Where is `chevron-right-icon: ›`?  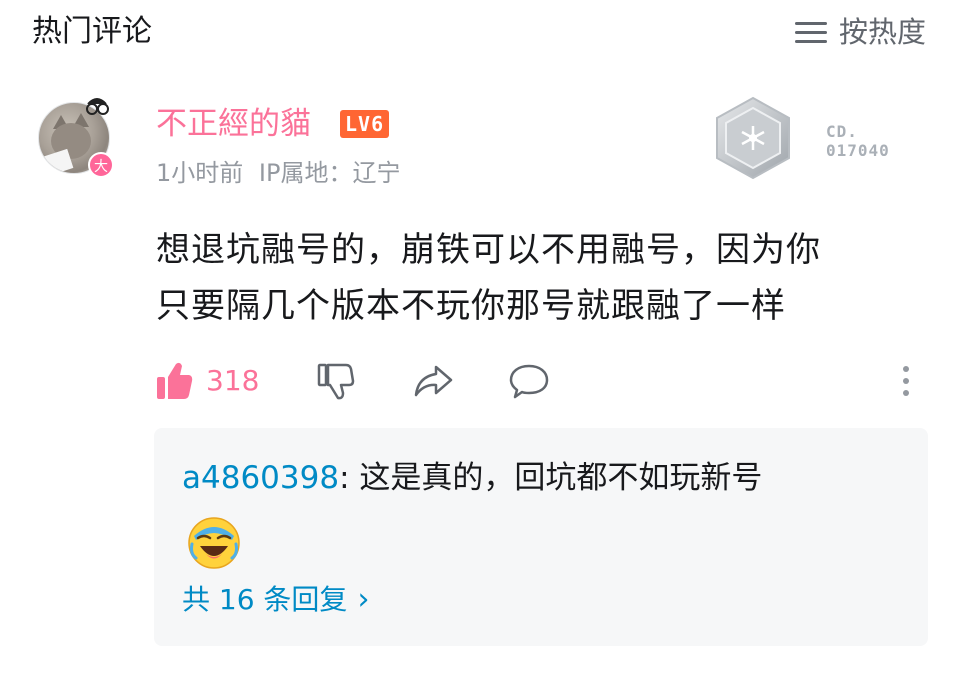
chevron-right-icon: › is located at coordinates (363, 599).